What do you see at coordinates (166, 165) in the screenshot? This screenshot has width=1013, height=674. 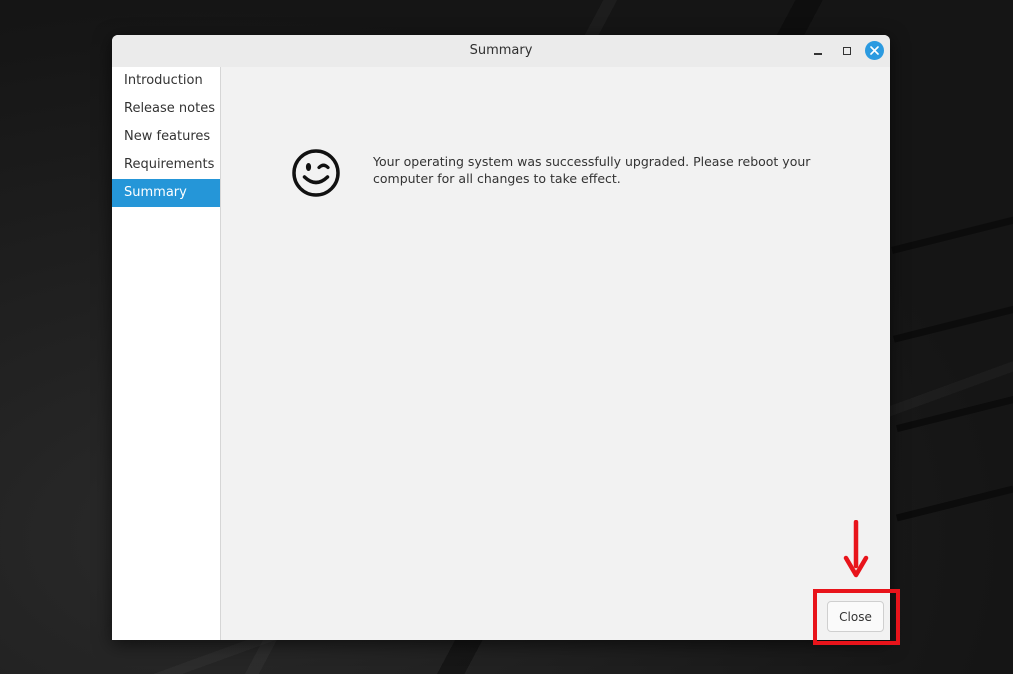 I see `sidebar-item-requirements: Requirements` at bounding box center [166, 165].